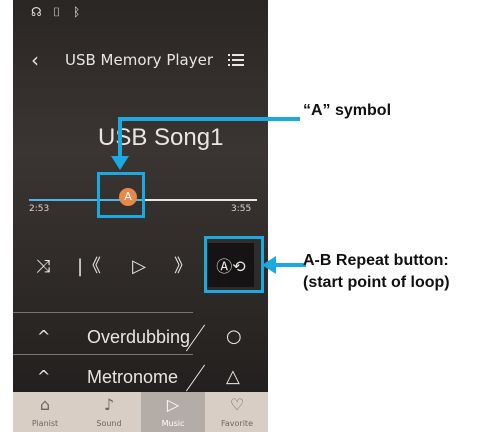  I want to click on arrow-down-icon, so click(120, 163).